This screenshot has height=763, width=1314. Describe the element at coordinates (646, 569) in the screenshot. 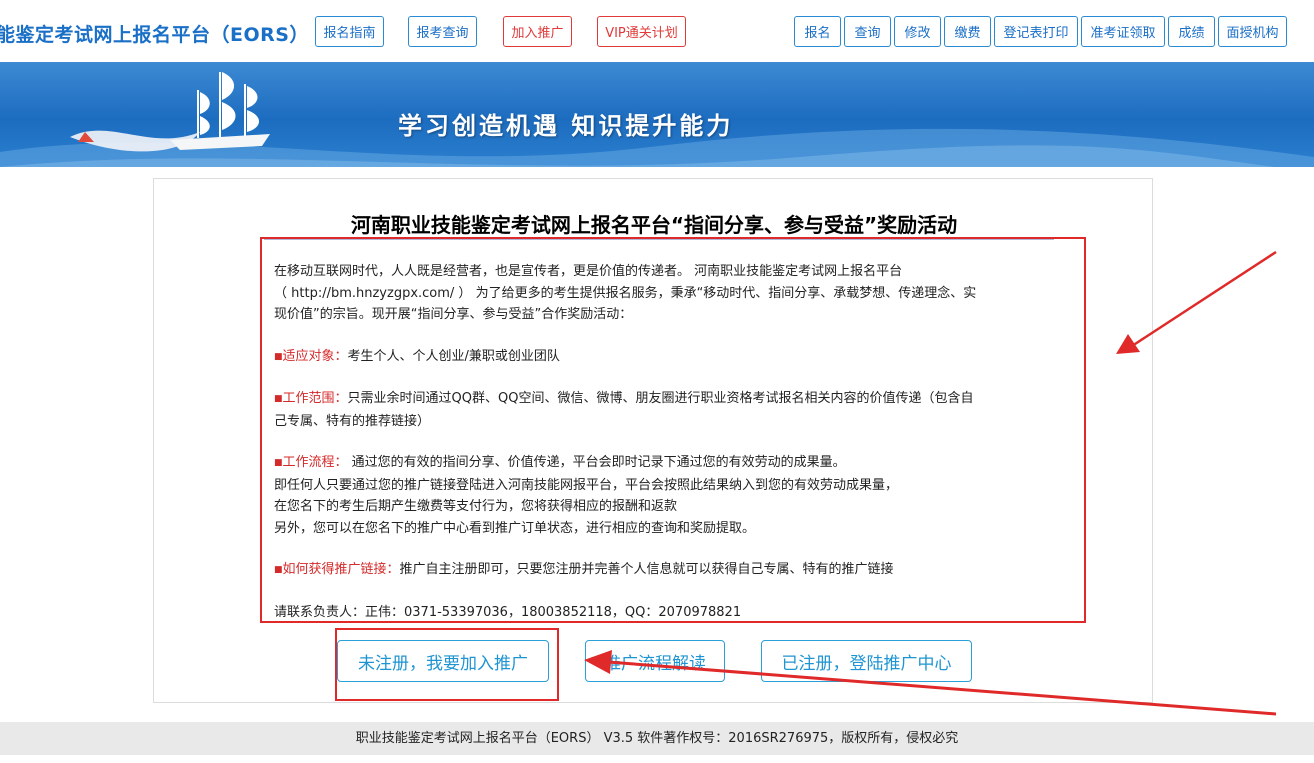

I see `howto-text: 推广自主注册即可，只要您注册并完善个人信息就可以获得自己专属、特有的推广链接` at that location.